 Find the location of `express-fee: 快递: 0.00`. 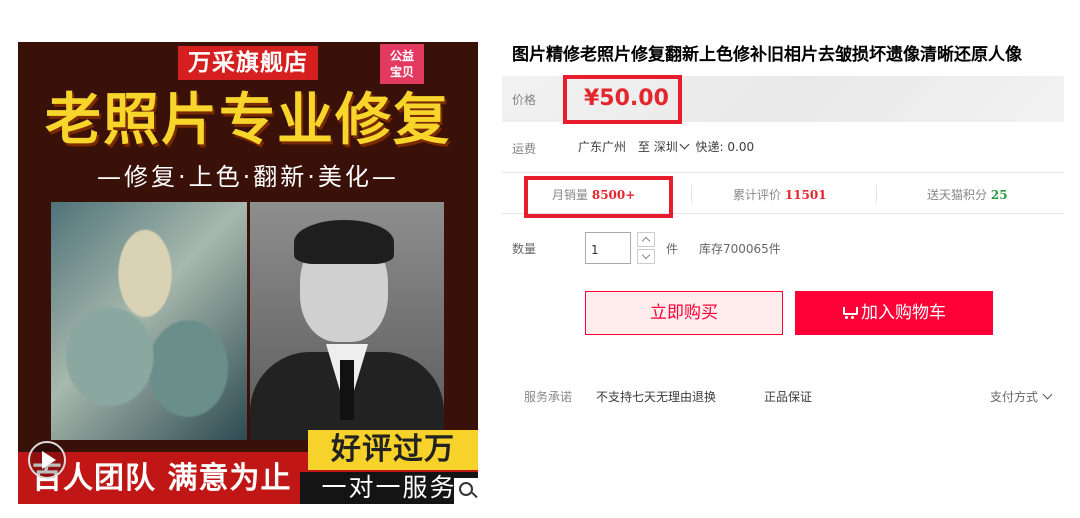

express-fee: 快递: 0.00 is located at coordinates (725, 147).